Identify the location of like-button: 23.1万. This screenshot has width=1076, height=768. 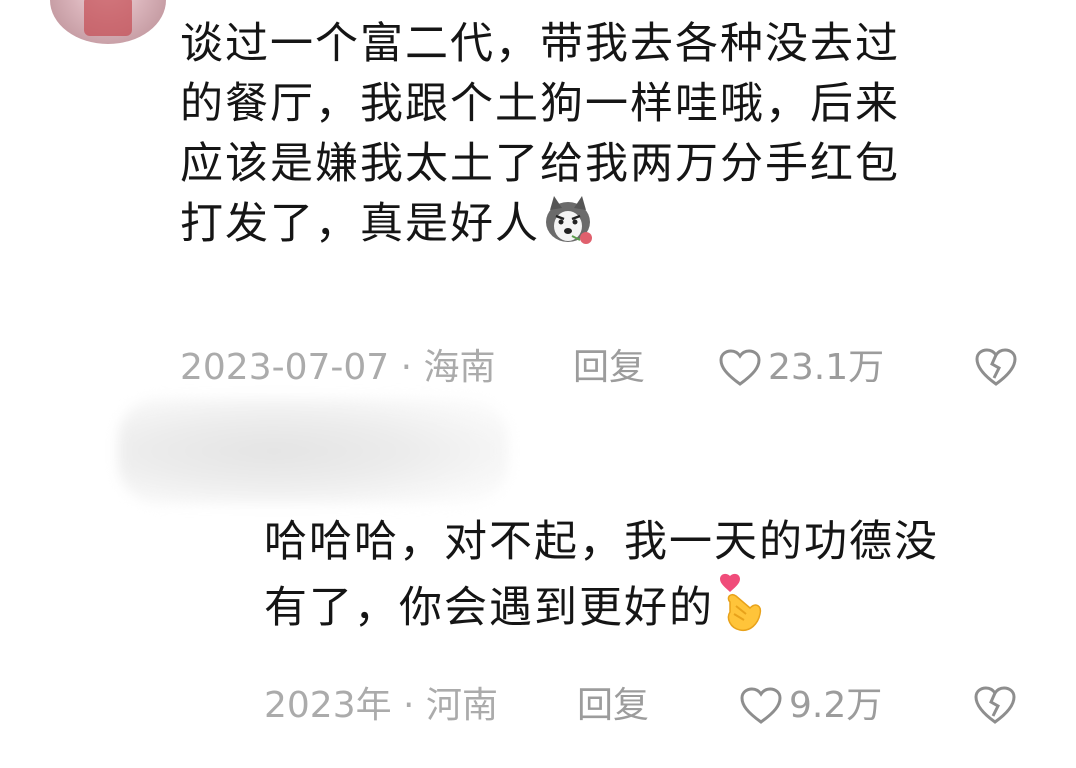
(801, 368).